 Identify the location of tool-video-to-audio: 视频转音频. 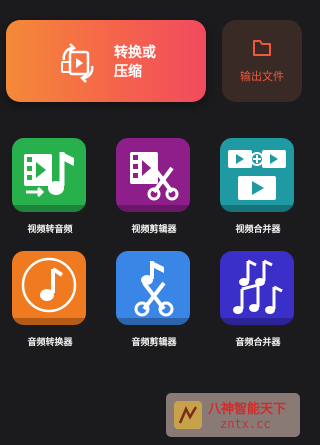
(50, 193).